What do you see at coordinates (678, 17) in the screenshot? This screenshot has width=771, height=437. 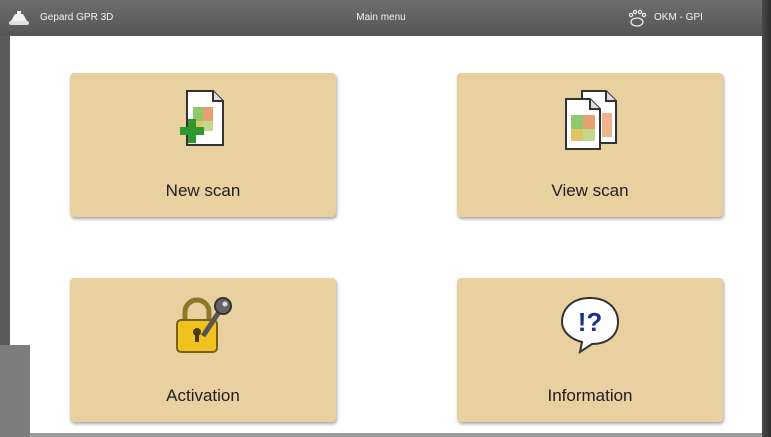 I see `brand-label: OKM - GPI` at bounding box center [678, 17].